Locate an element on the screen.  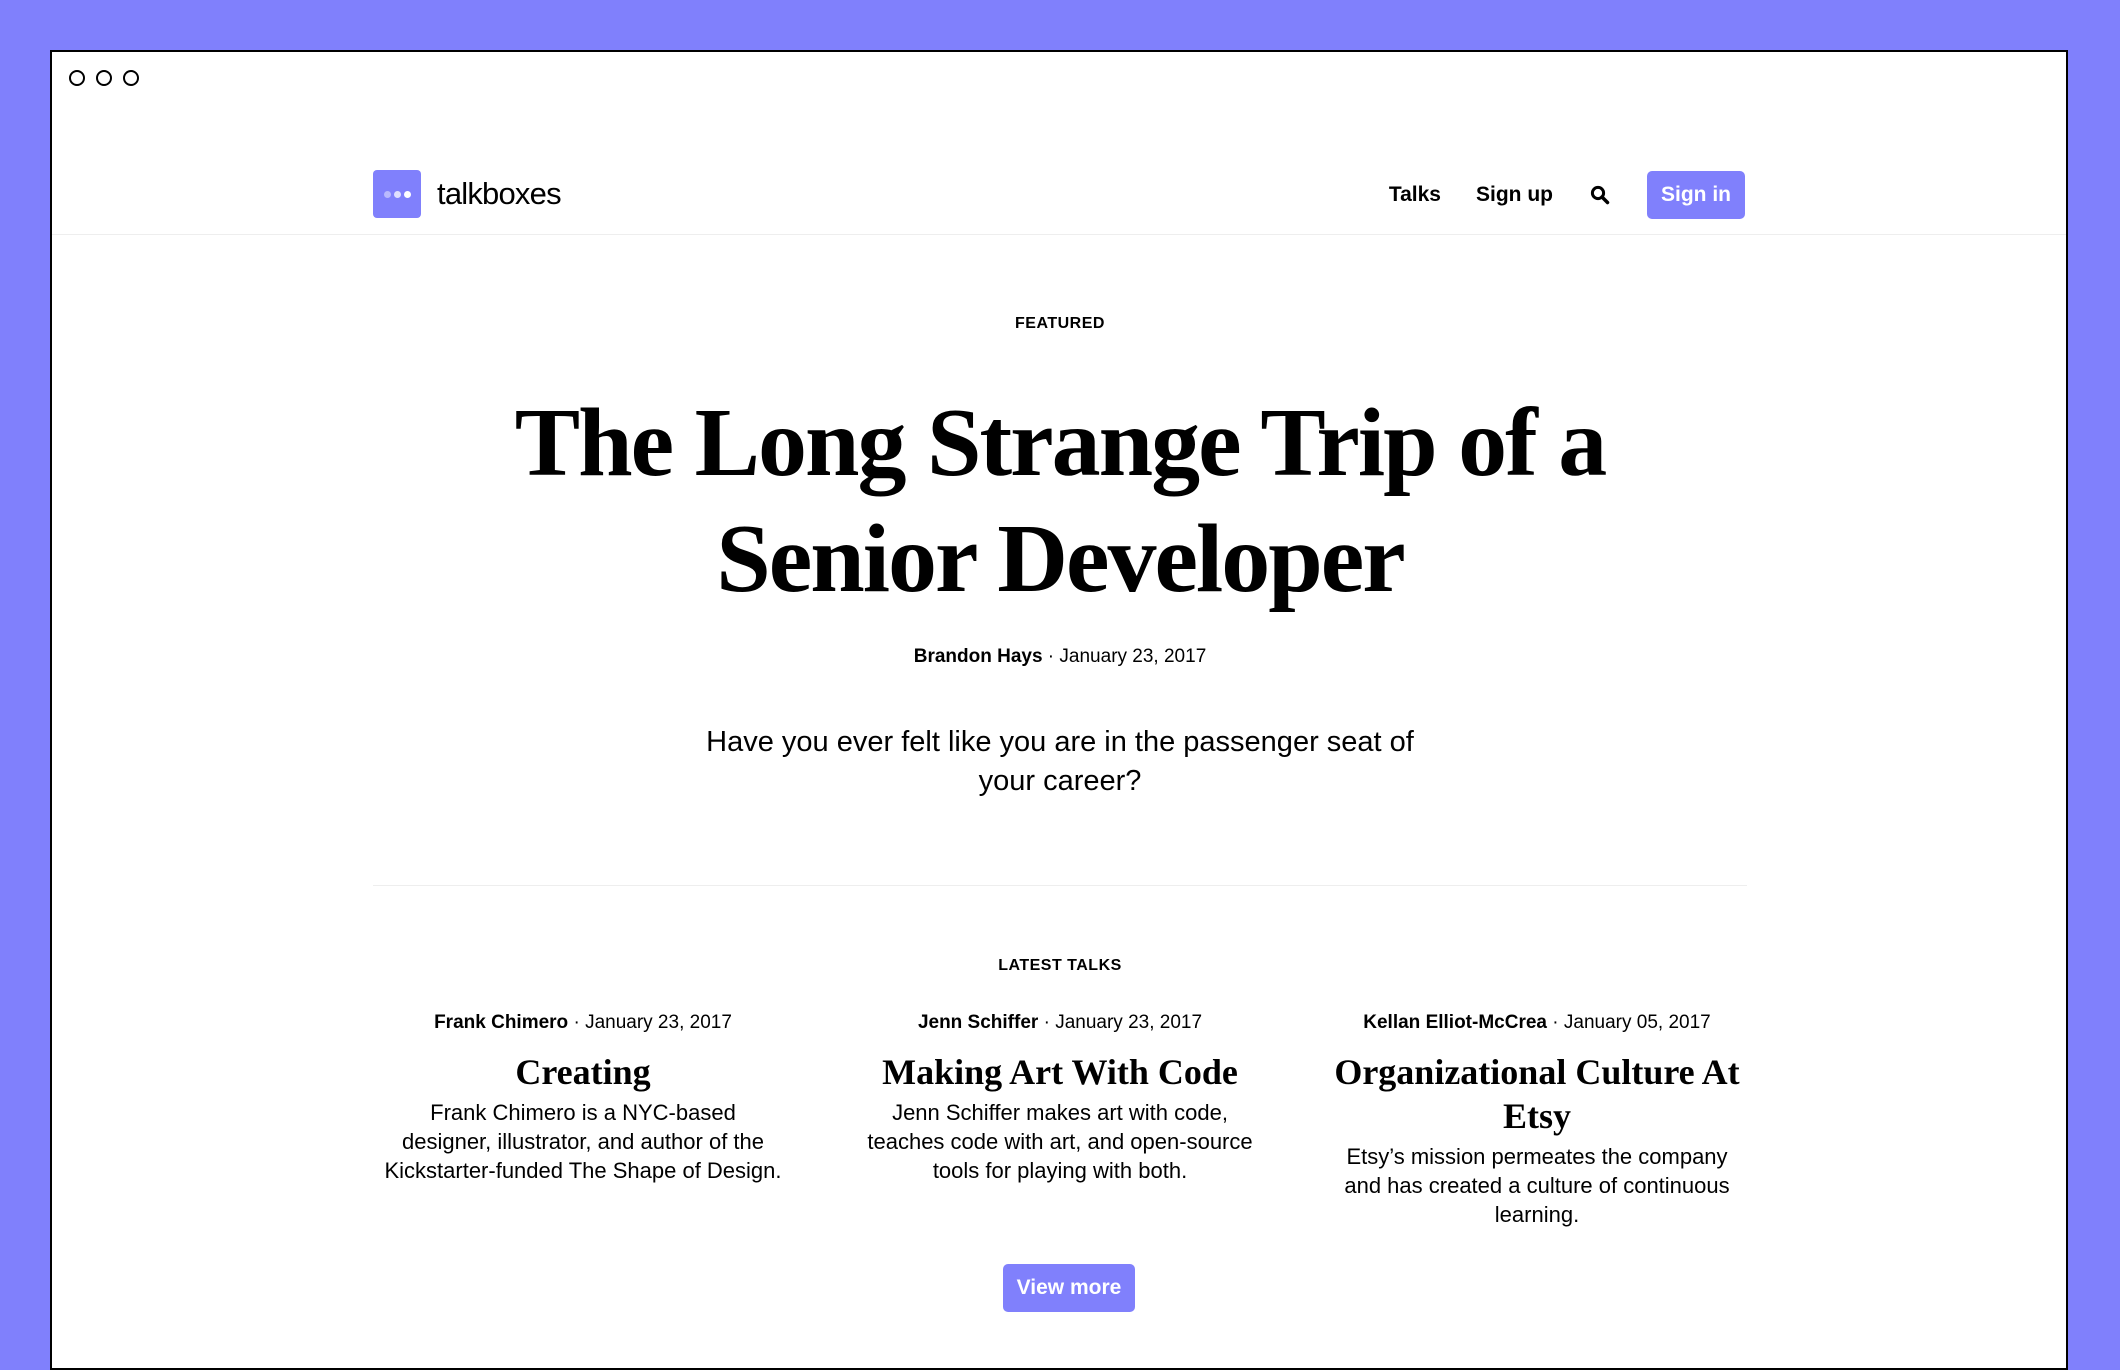
talk-author: Jenn Schiffer is located at coordinates (978, 1022).